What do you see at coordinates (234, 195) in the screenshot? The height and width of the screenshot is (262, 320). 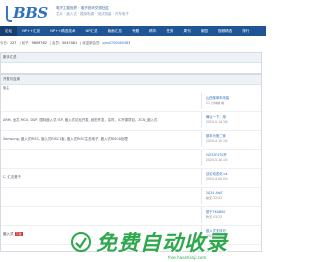 I see `forum-row-last-post: 2024 AIoT 前天 22:41` at bounding box center [234, 195].